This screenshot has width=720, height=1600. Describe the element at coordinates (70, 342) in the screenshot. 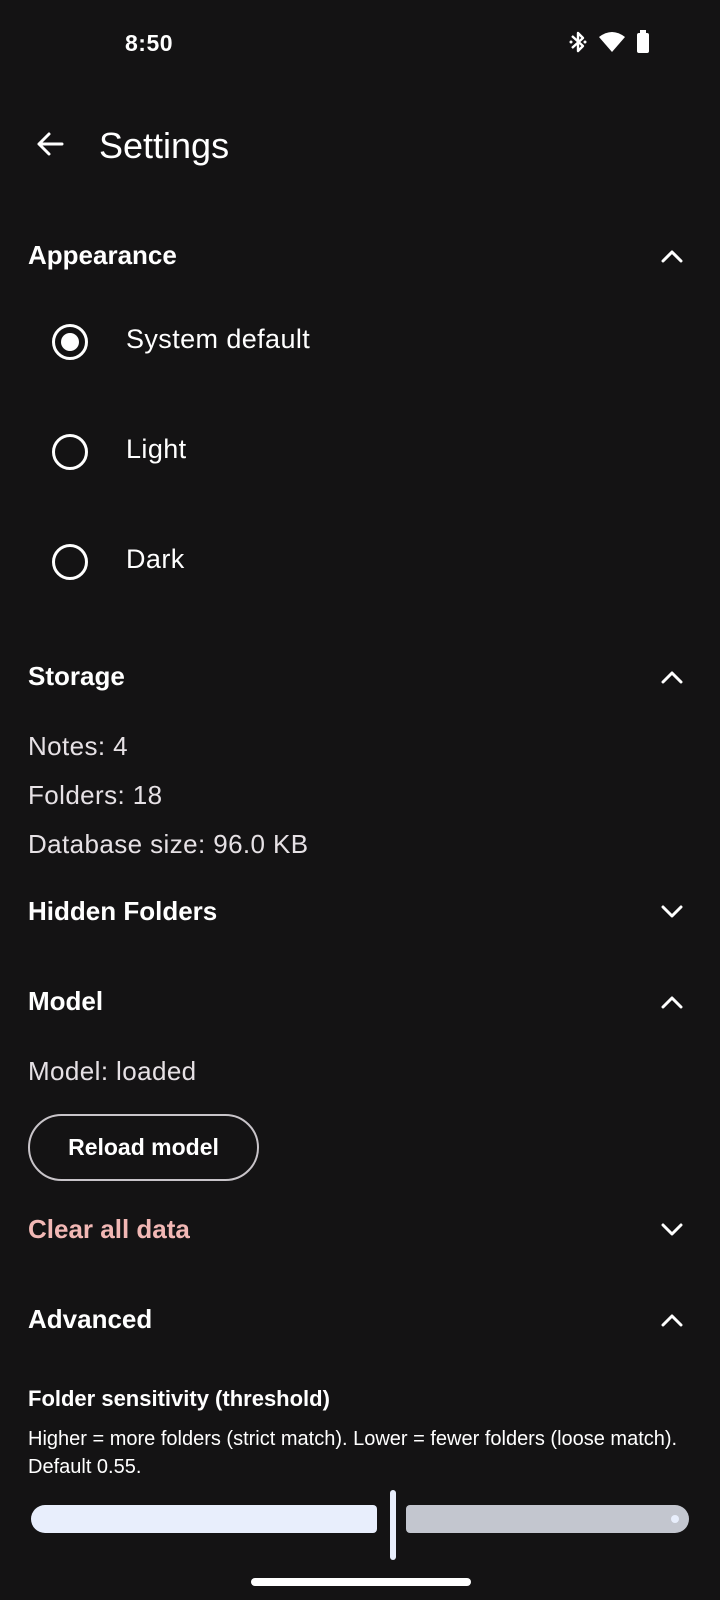

I see `radio-button-checked` at that location.